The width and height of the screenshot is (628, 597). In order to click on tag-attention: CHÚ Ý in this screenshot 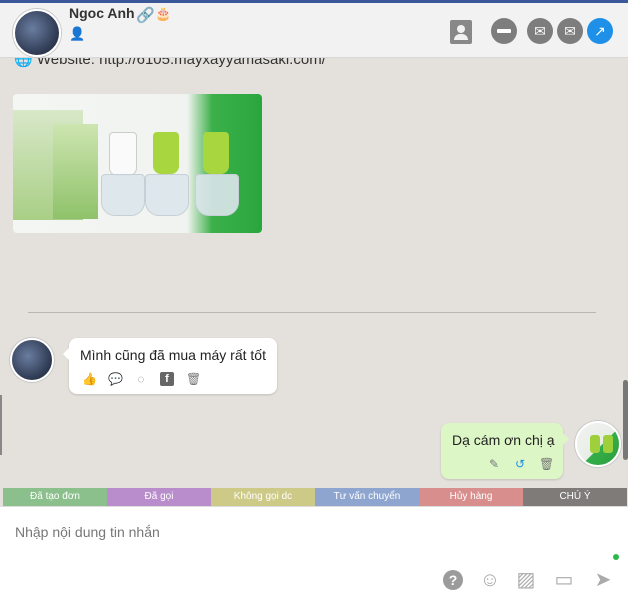, I will do `click(575, 497)`.